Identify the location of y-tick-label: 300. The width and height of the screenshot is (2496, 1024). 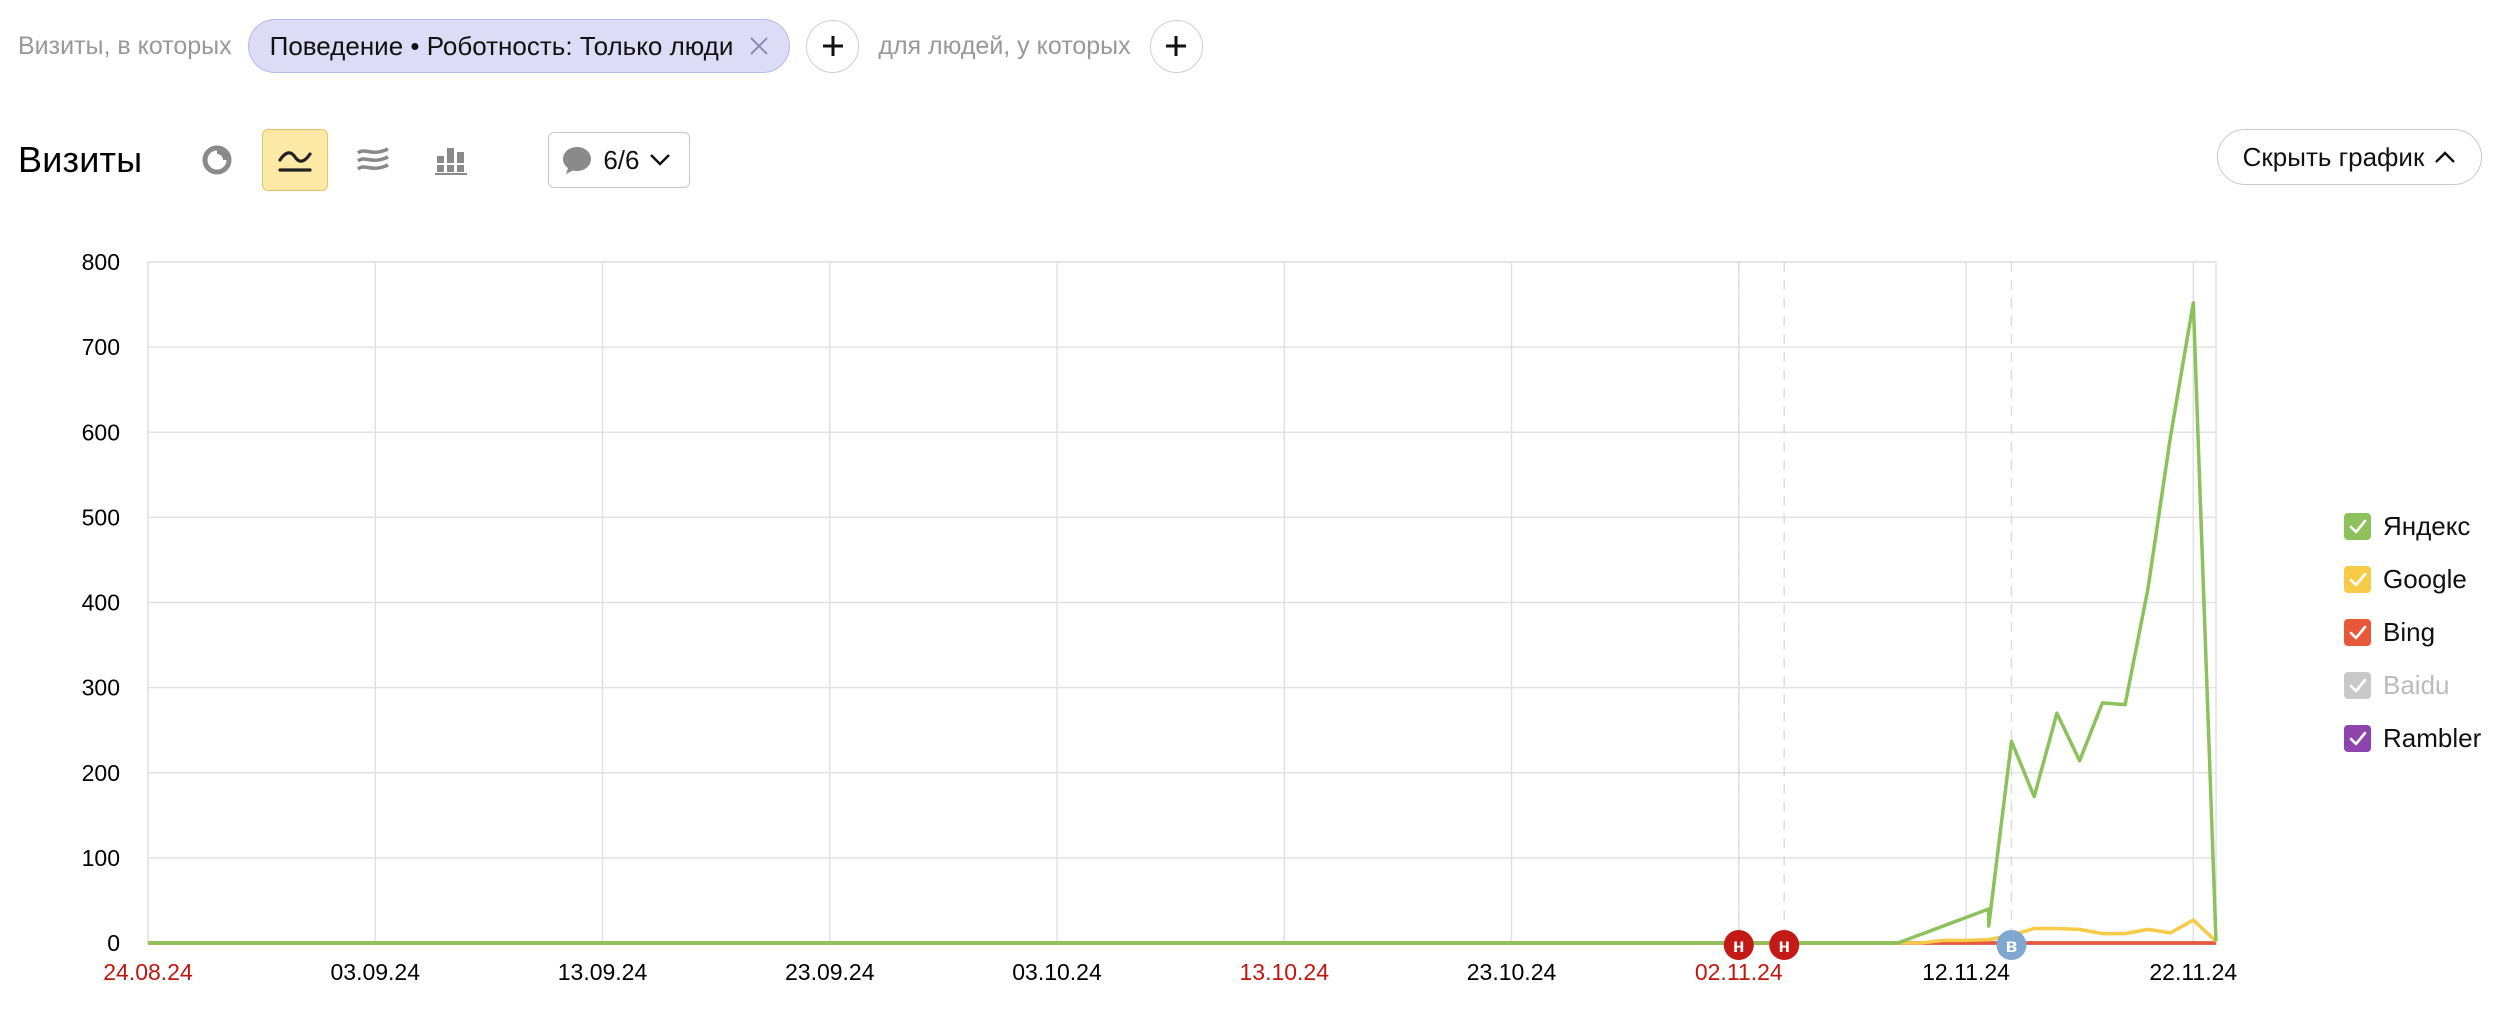
(101, 688).